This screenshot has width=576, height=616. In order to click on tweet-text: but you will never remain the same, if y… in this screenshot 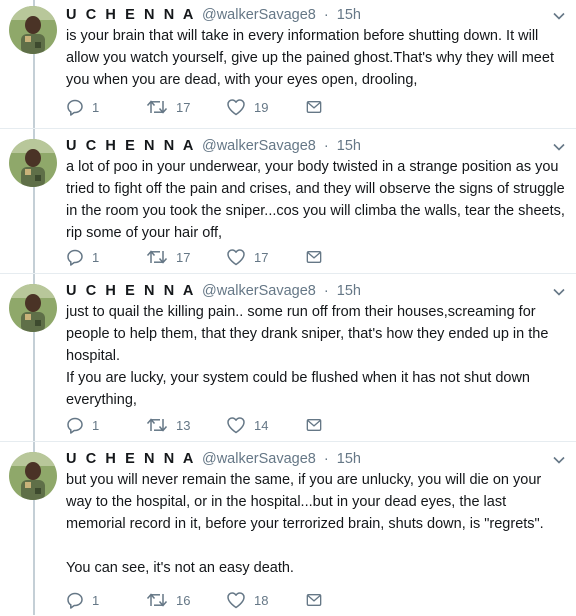, I will do `click(305, 524)`.